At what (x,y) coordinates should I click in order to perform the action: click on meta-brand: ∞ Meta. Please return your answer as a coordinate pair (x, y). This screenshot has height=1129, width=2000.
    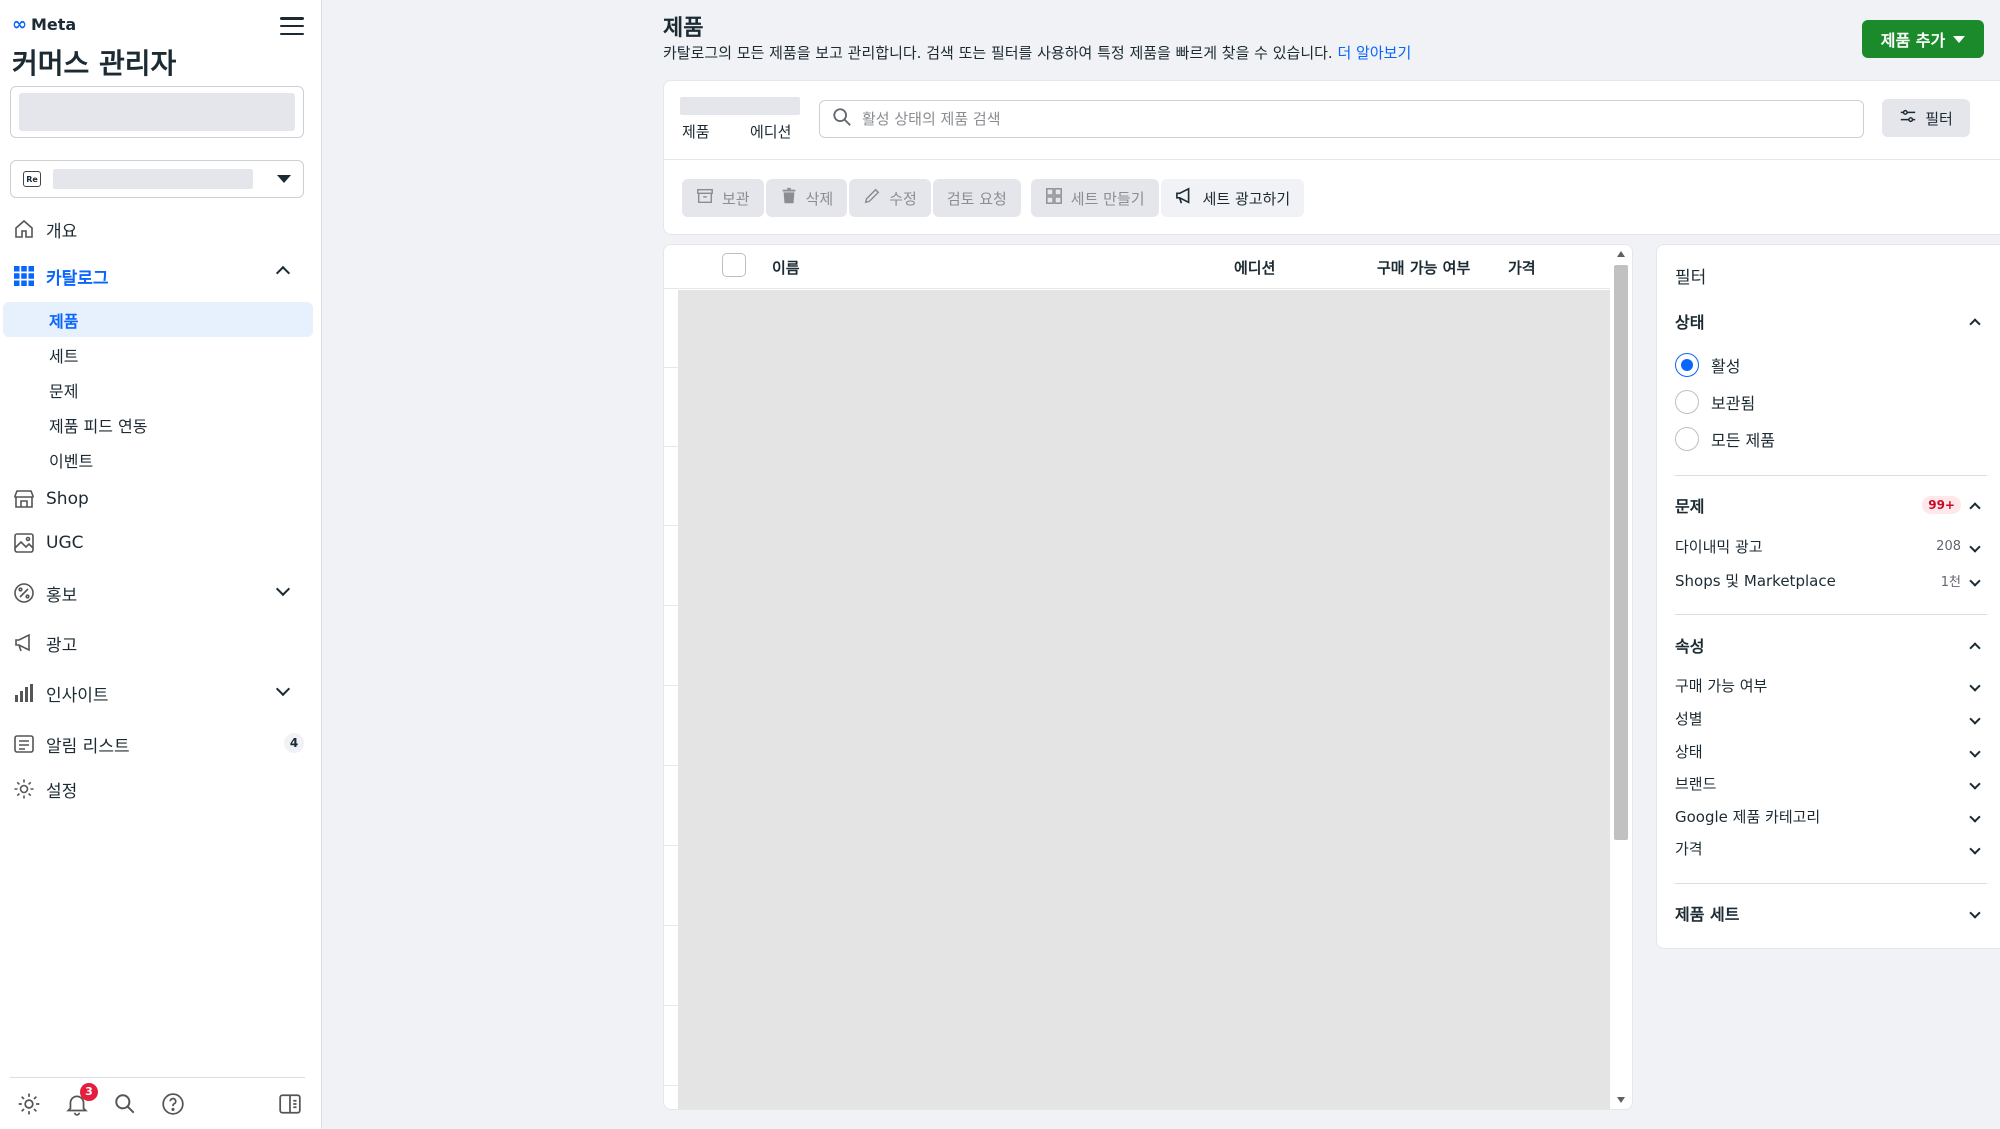
    Looking at the image, I should click on (44, 24).